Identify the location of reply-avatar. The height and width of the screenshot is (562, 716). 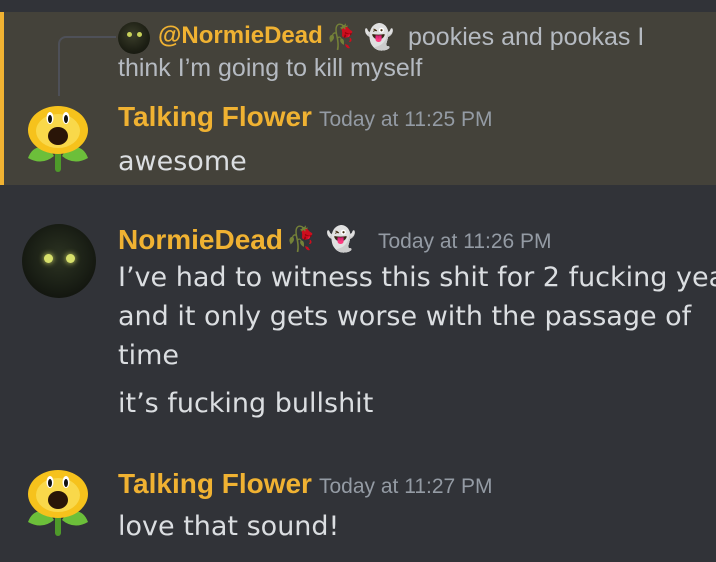
(134, 38).